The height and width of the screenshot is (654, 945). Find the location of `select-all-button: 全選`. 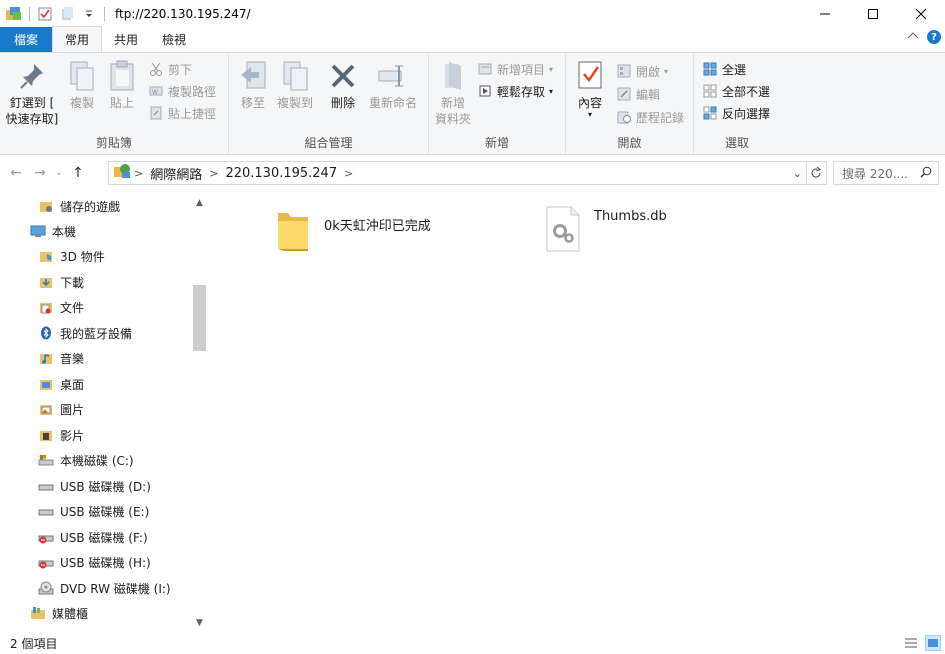

select-all-button: 全選 is located at coordinates (724, 69).